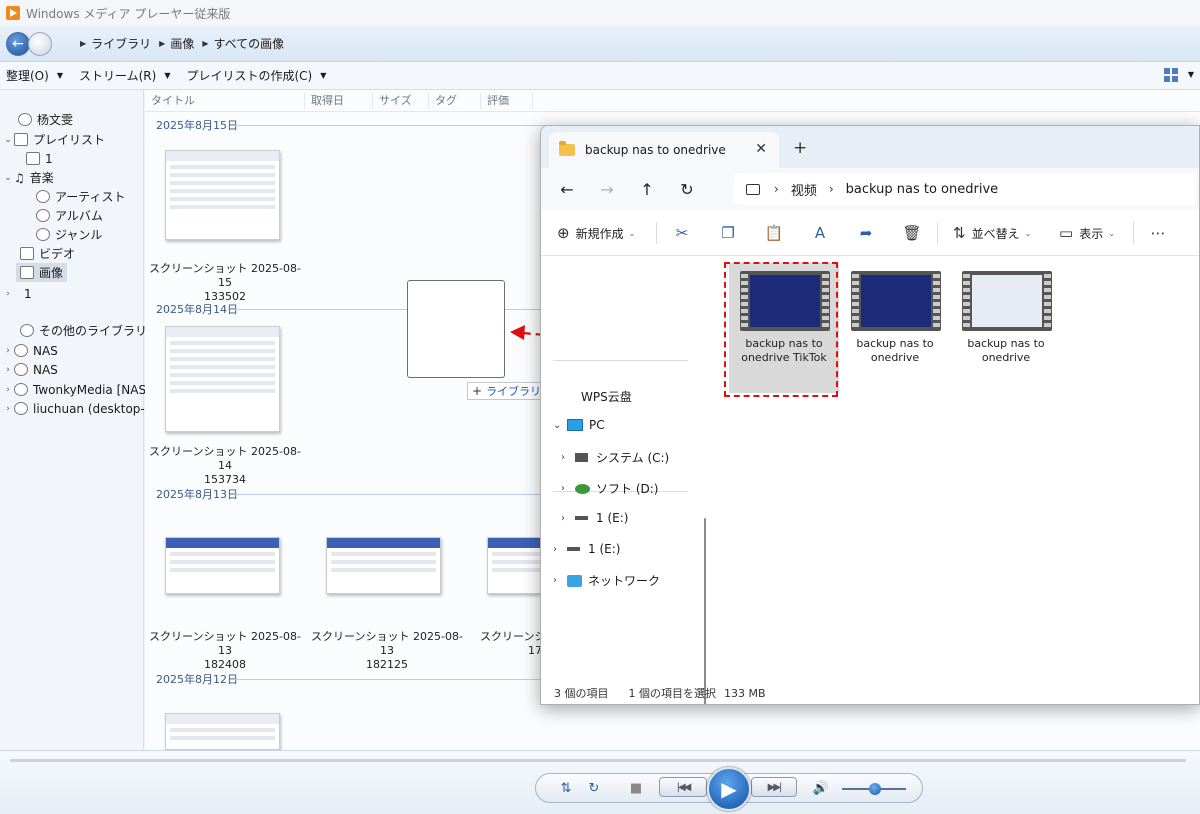 The image size is (1200, 814). Describe the element at coordinates (606, 396) in the screenshot. I see `nav-item-wps: WPS云盘` at that location.